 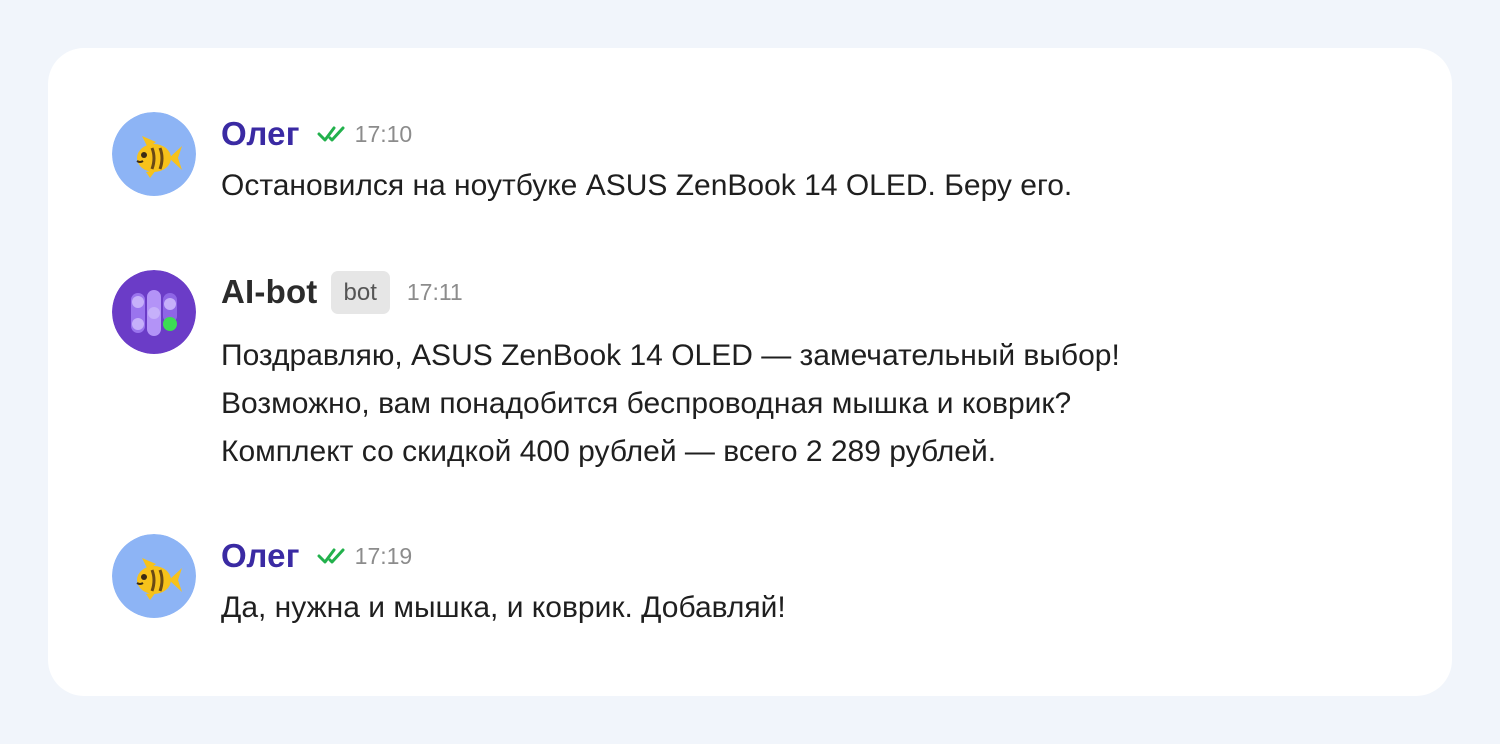 I want to click on message-text: Да, нужна и мышка, и коврик. Добавляй!, so click(x=503, y=608).